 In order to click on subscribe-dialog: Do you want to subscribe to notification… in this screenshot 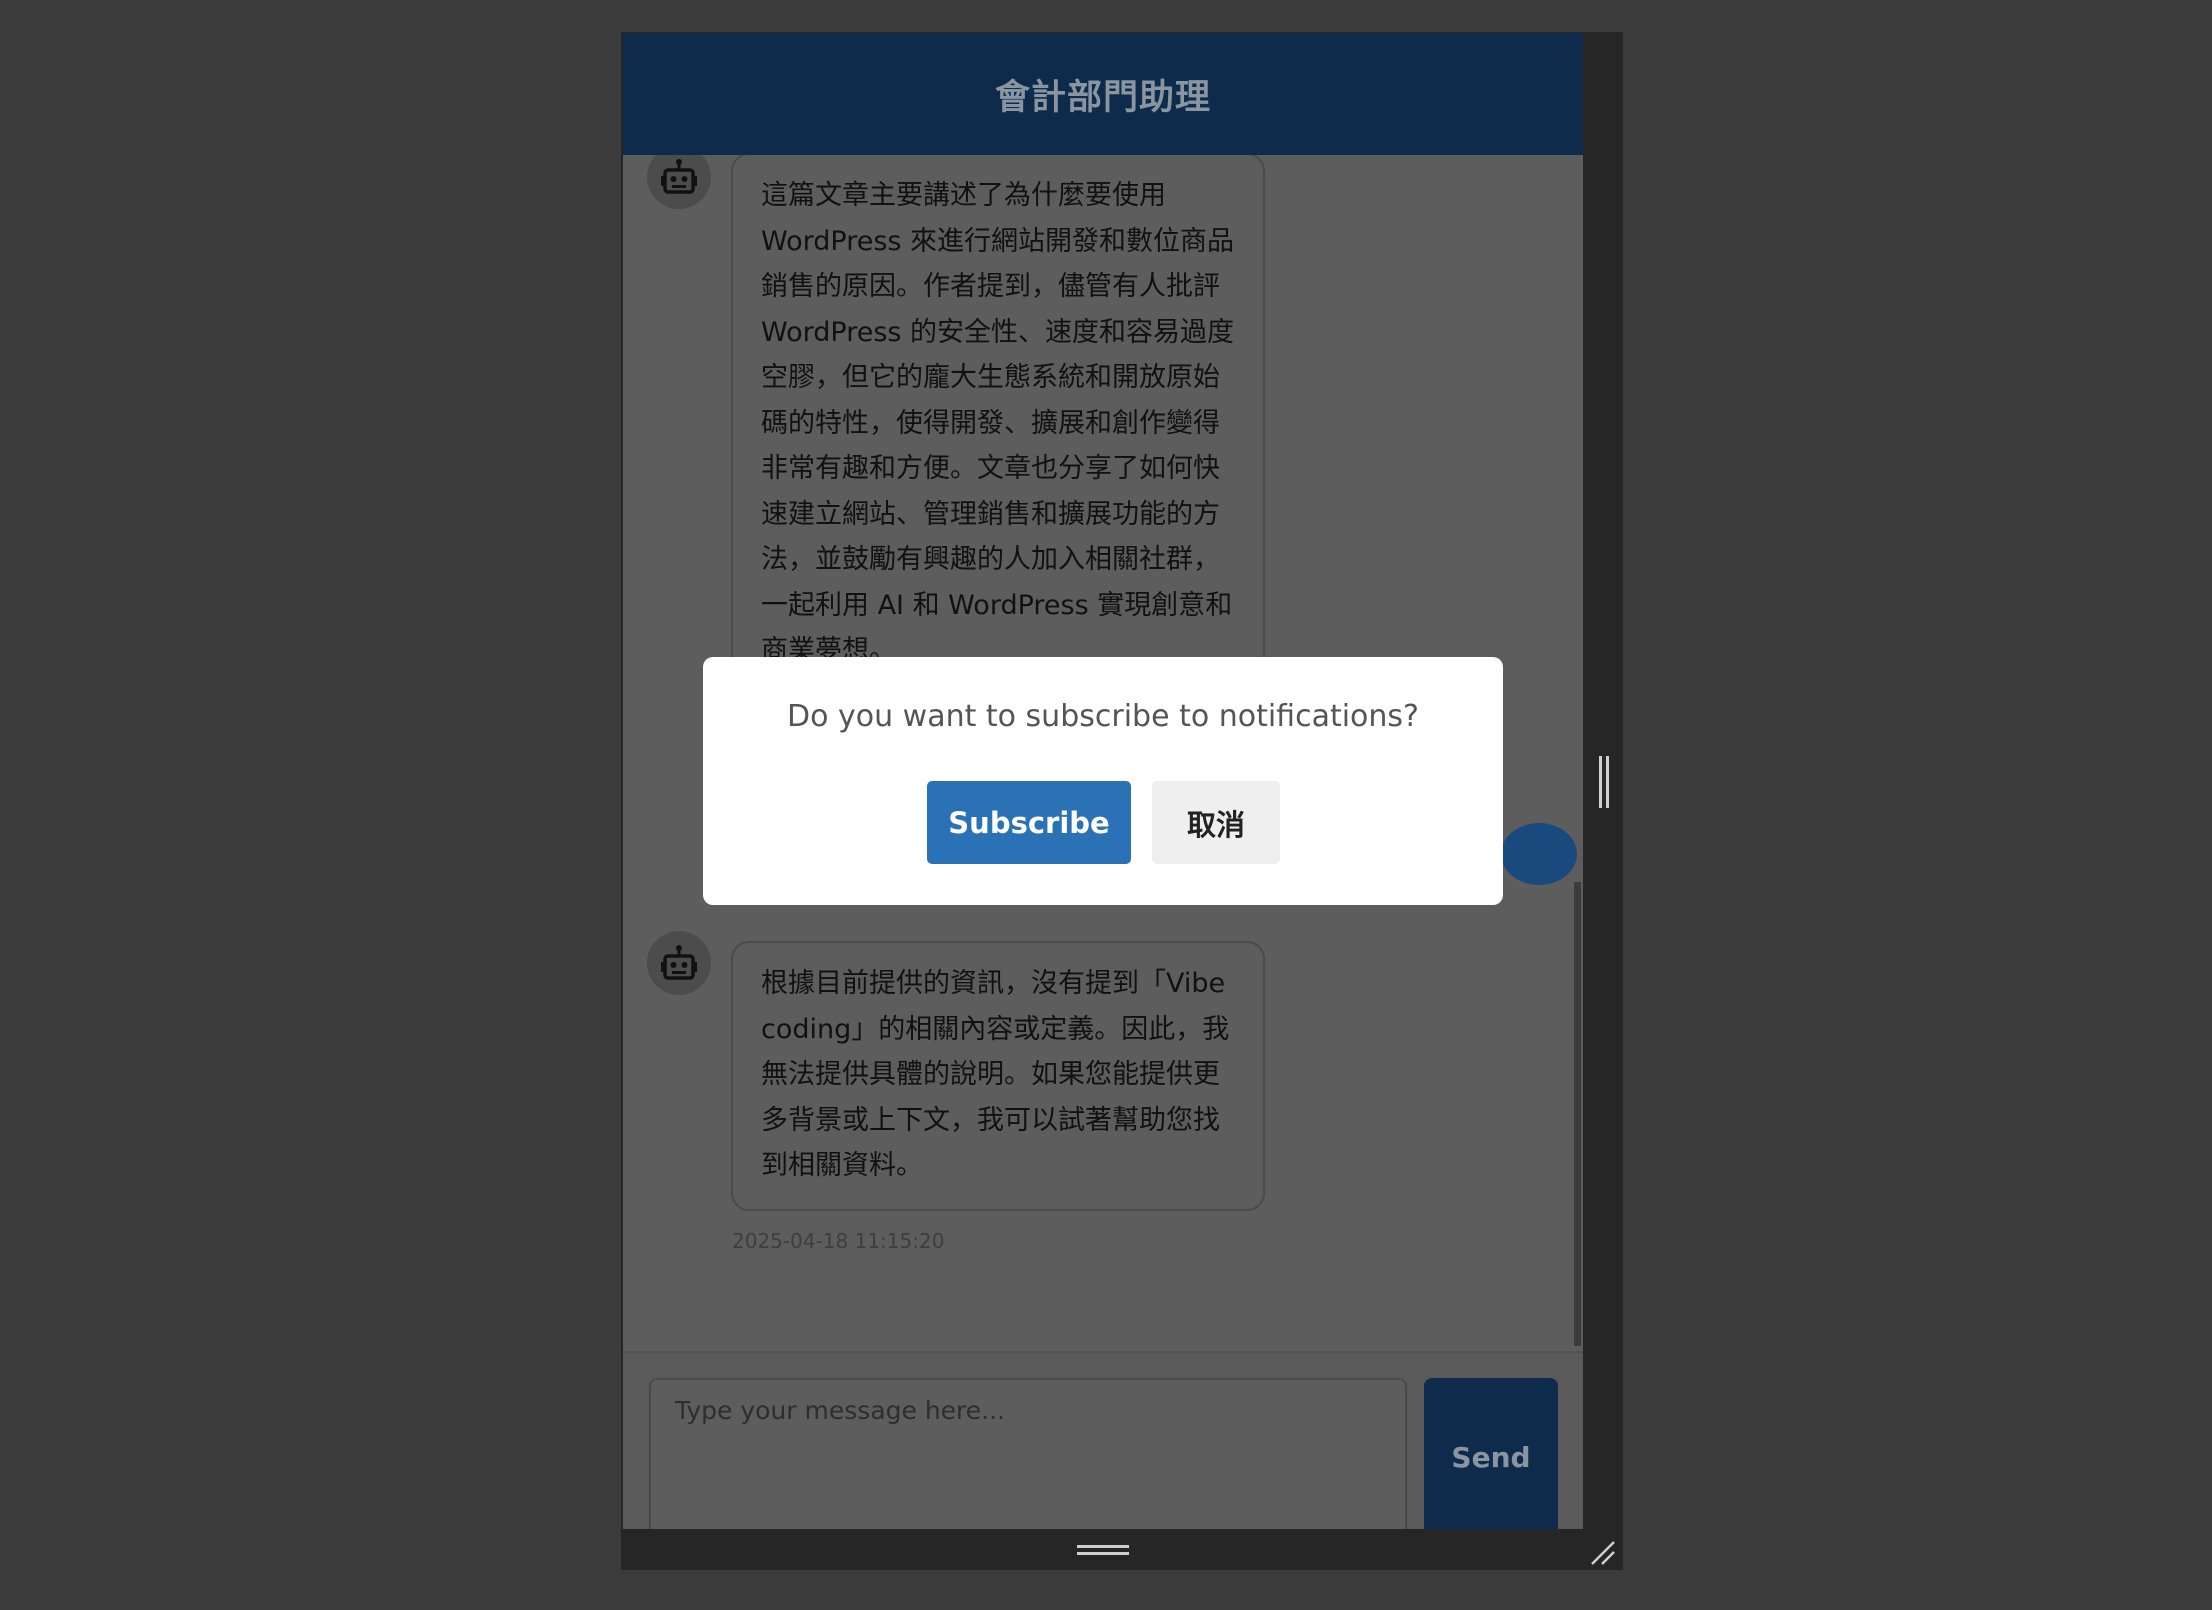, I will do `click(1103, 781)`.